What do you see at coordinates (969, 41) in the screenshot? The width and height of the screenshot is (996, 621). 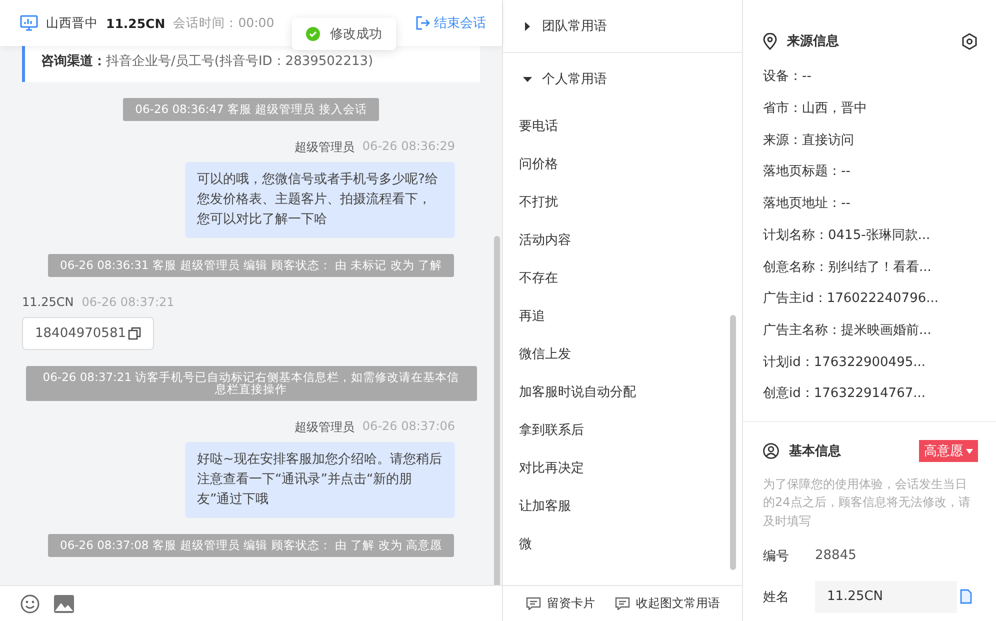 I see `settings-icon` at bounding box center [969, 41].